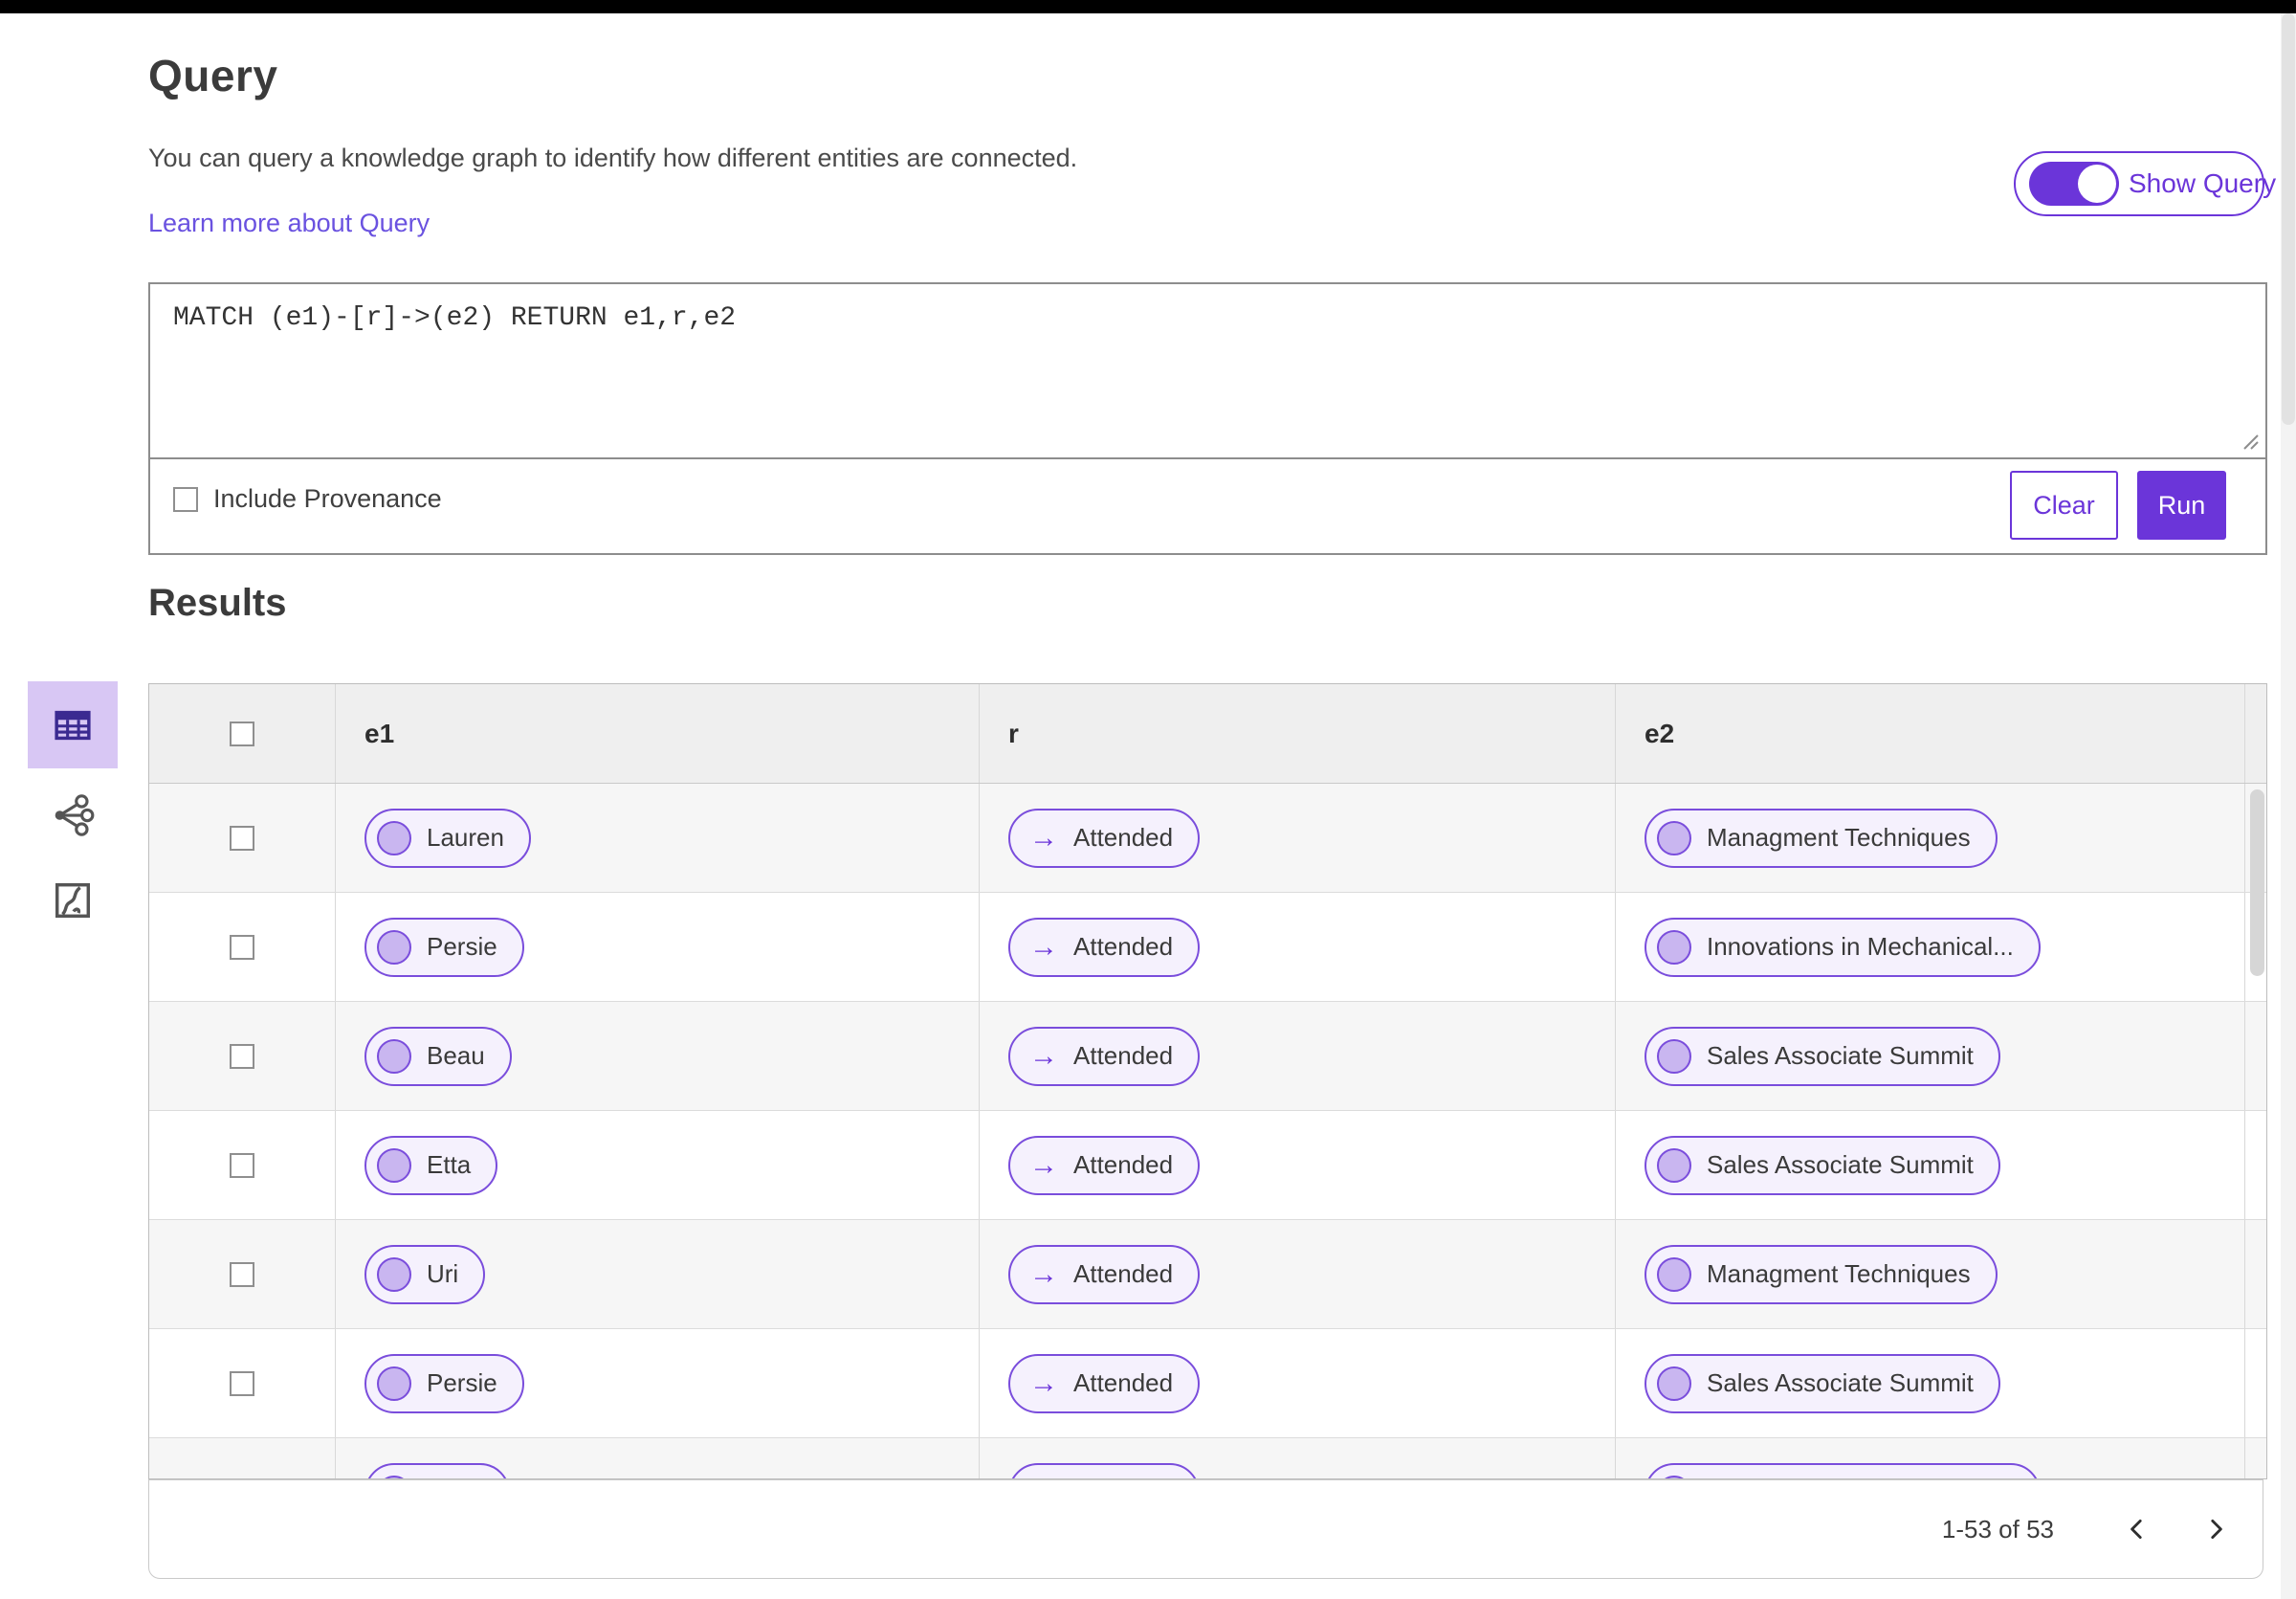 The image size is (2296, 1599). What do you see at coordinates (2064, 505) in the screenshot?
I see `clear-button: Clear` at bounding box center [2064, 505].